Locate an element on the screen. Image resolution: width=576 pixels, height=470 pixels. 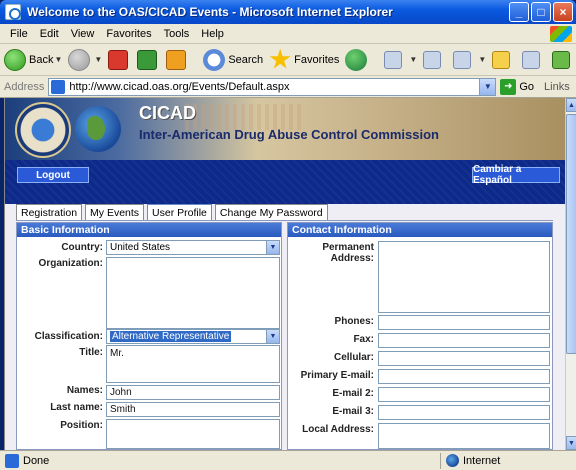
edit-button: ▼ is located at coordinates (469, 59).